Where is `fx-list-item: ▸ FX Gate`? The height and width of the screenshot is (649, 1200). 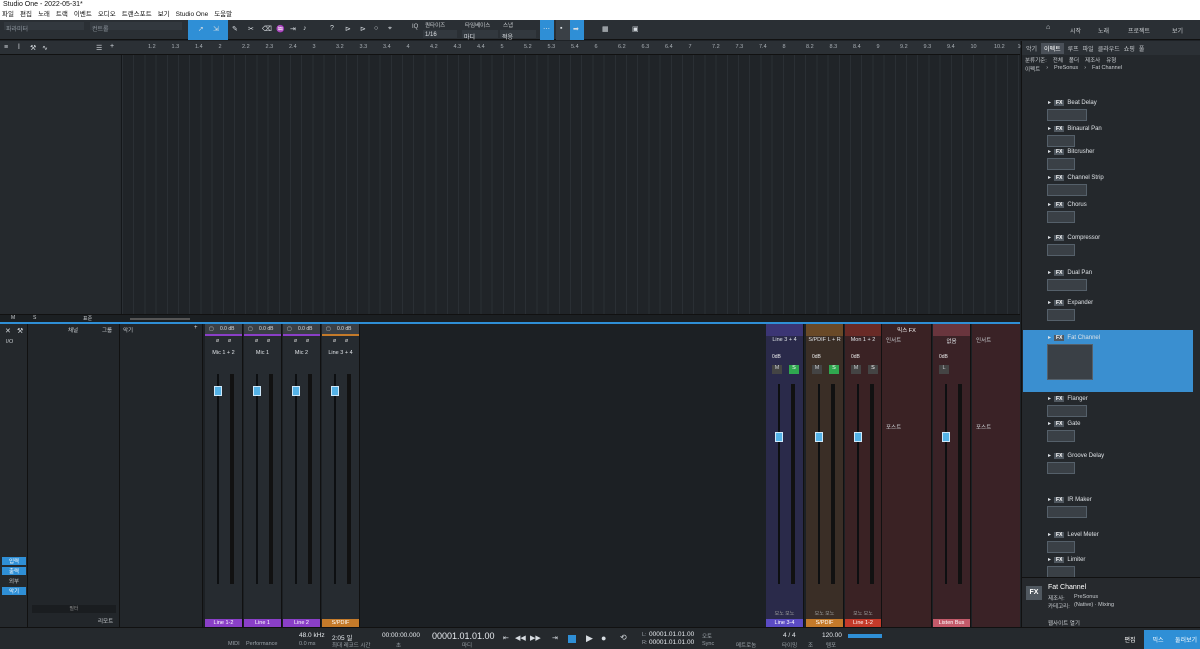
fx-list-item: ▸ FX Gate is located at coordinates (1064, 423).